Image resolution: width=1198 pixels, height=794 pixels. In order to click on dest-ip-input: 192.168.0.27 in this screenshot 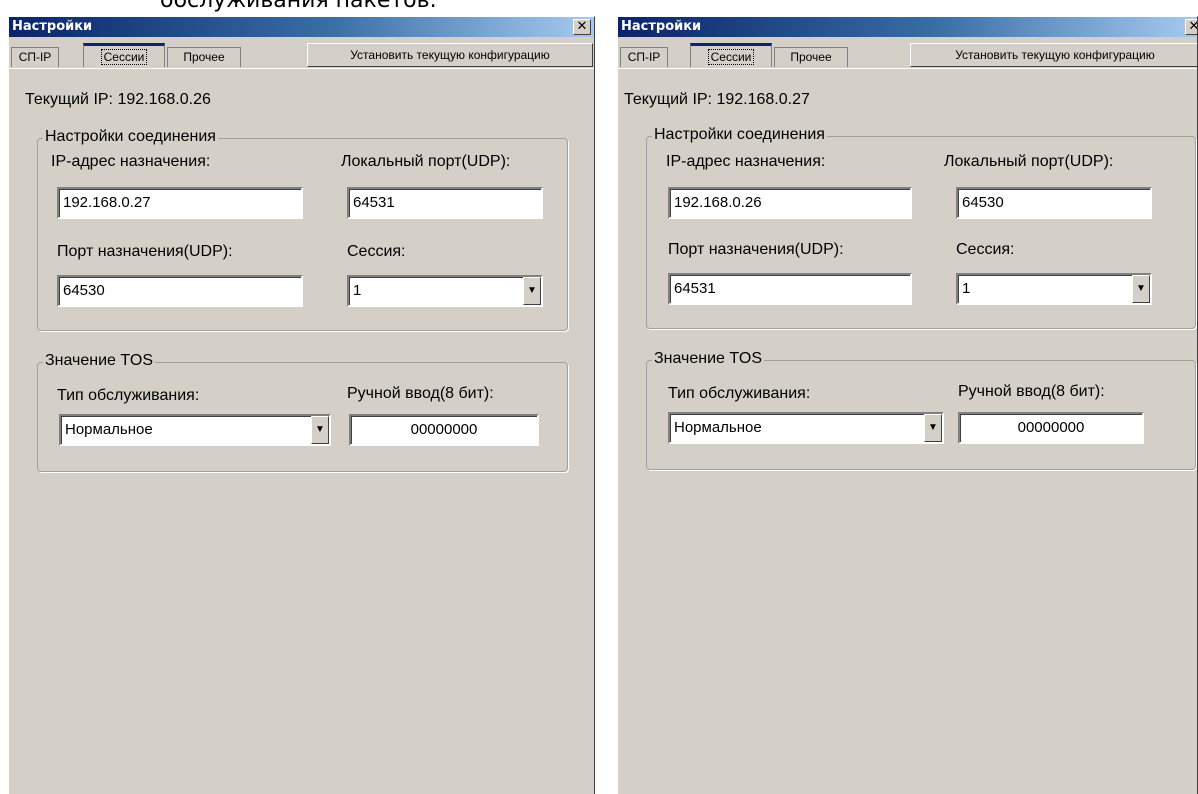, I will do `click(180, 203)`.